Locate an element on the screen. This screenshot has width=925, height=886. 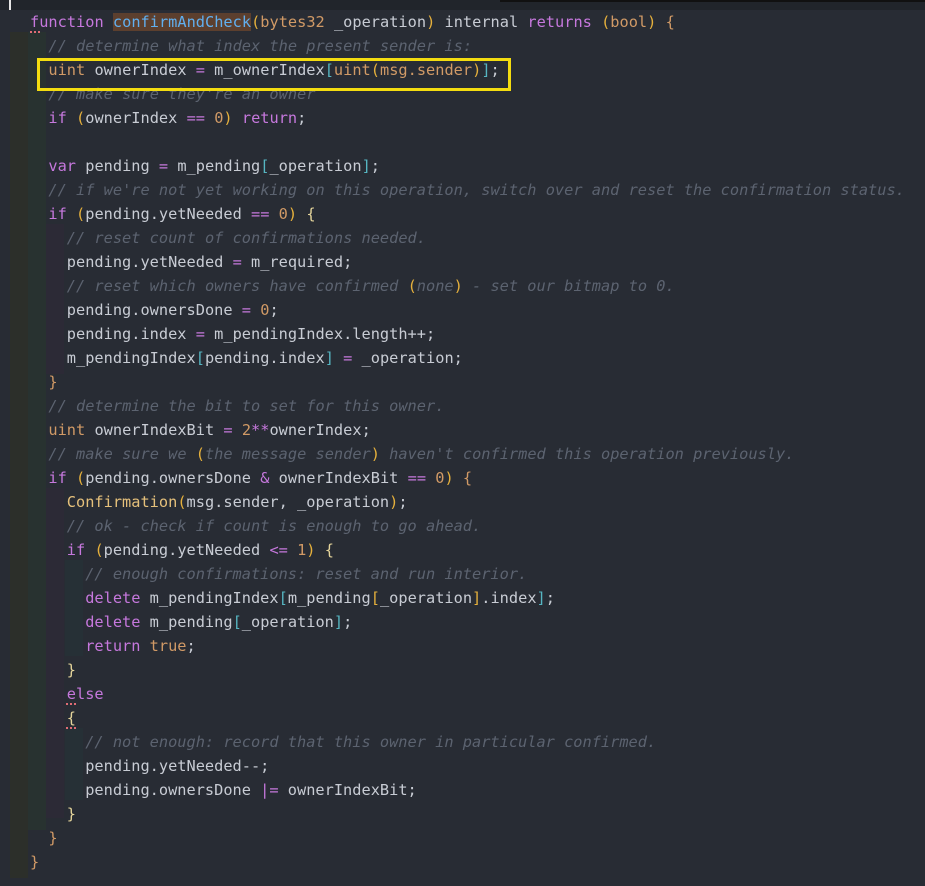
code-token: bytes32 is located at coordinates (292, 22).